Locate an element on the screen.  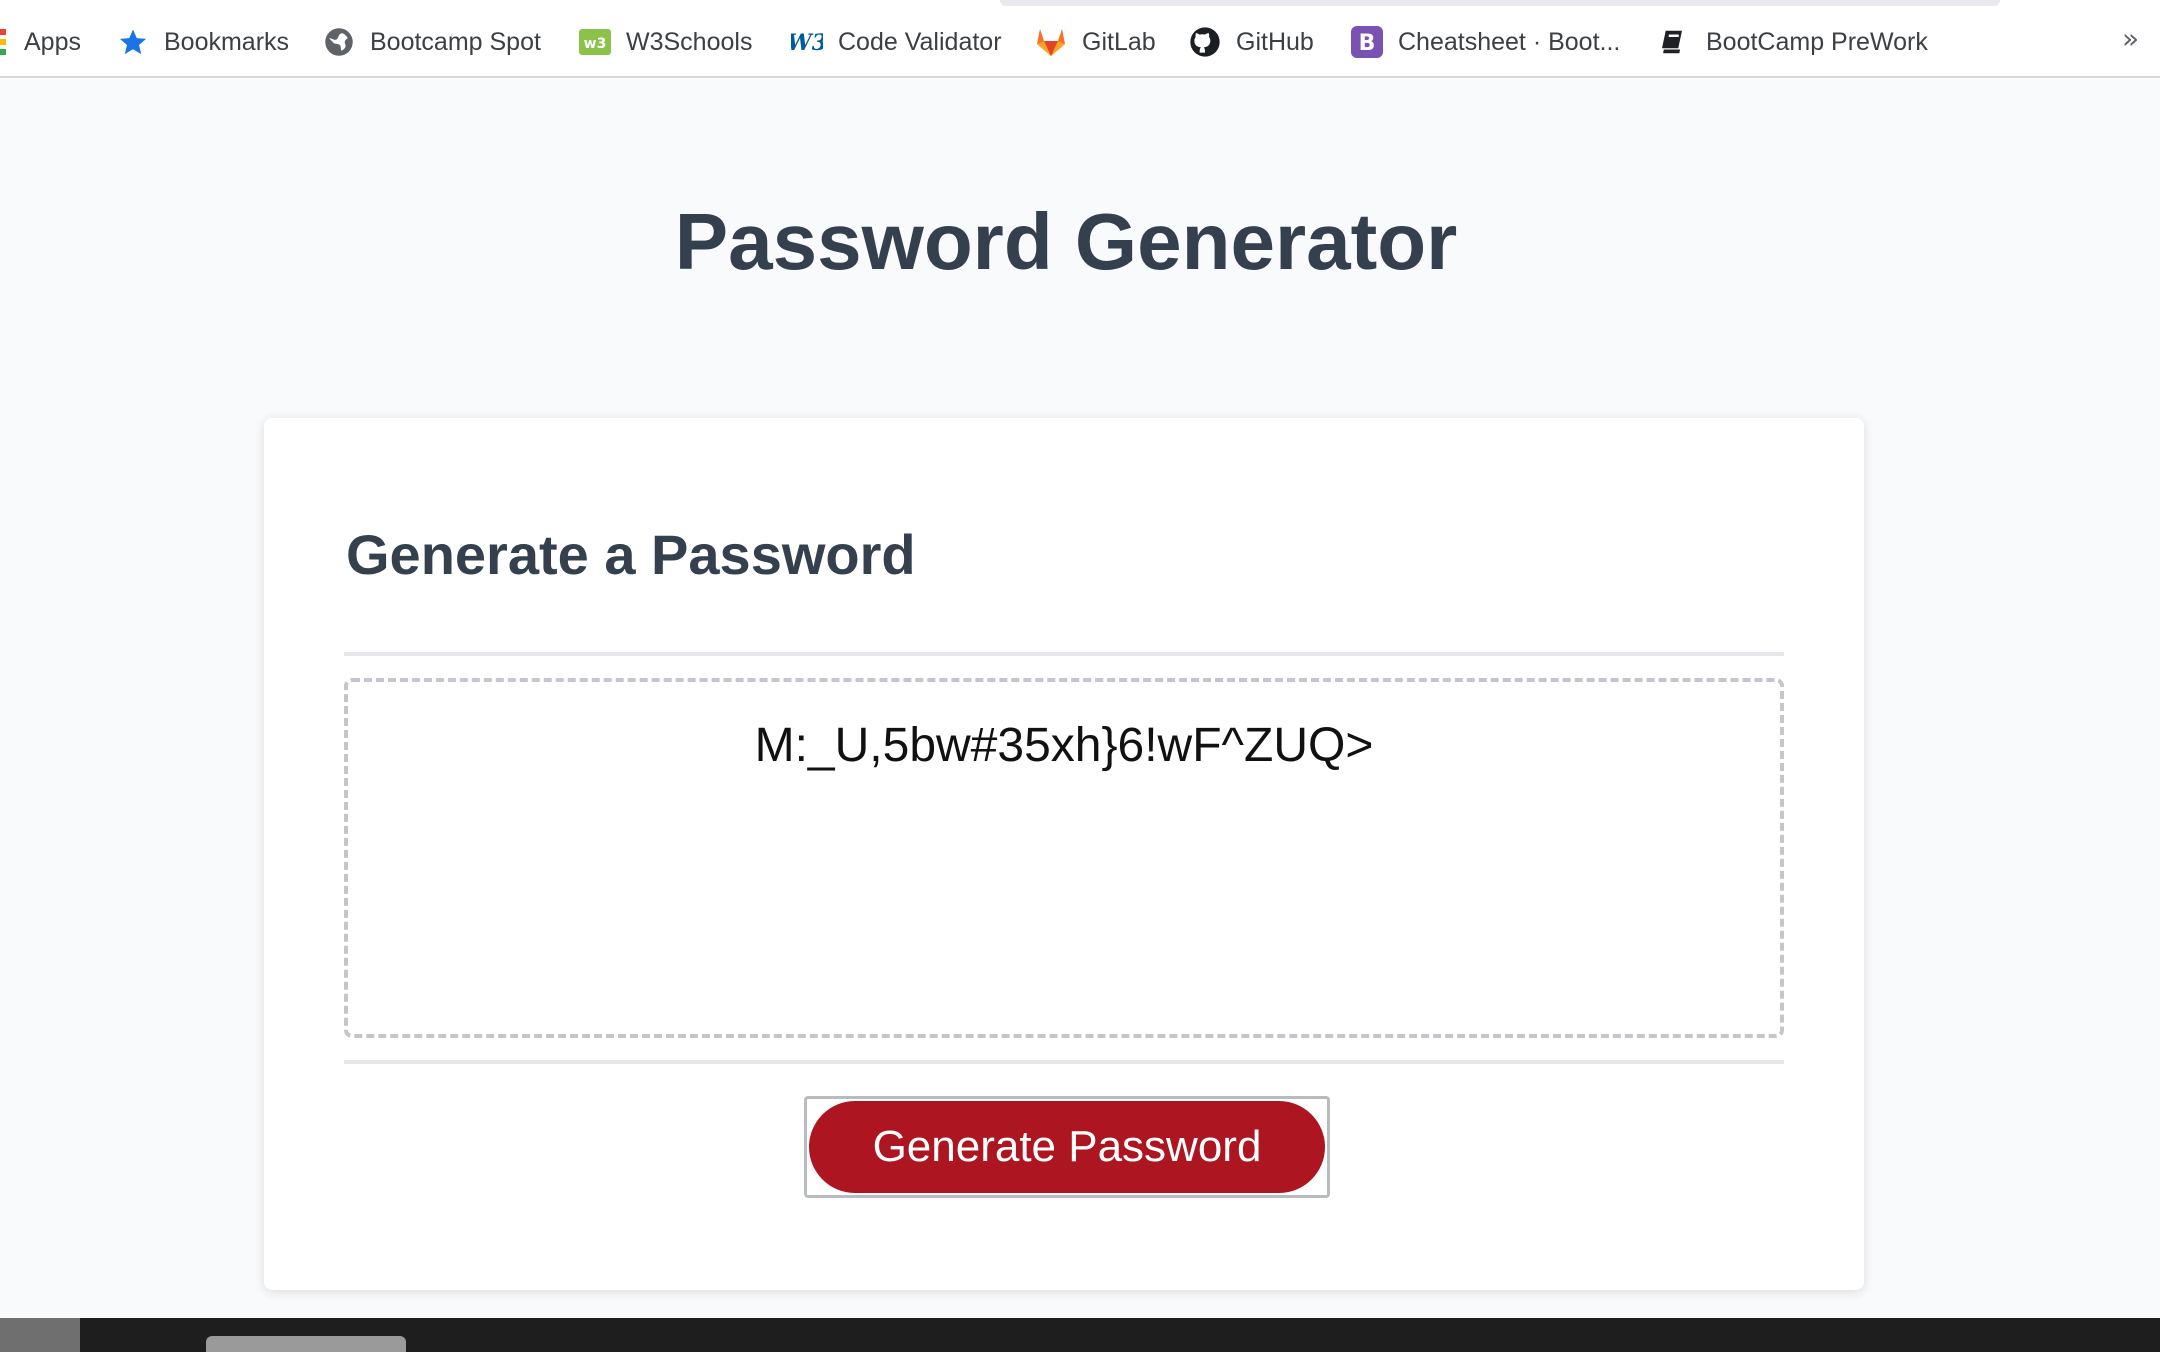
bookmark-label: Code Validator is located at coordinates (920, 41).